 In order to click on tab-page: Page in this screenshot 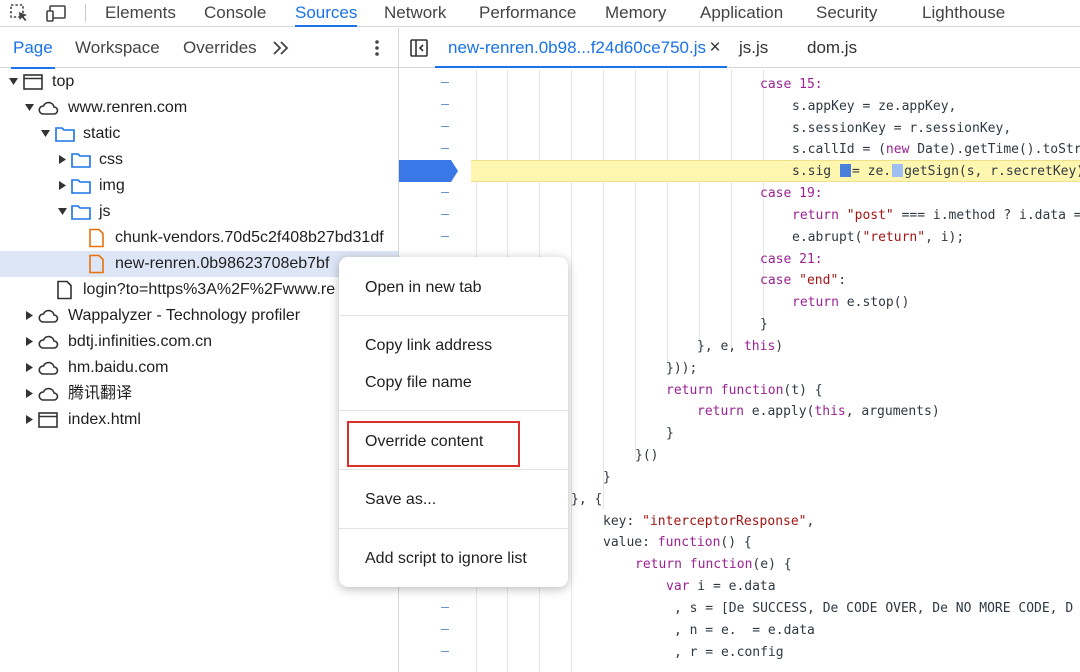, I will do `click(33, 48)`.